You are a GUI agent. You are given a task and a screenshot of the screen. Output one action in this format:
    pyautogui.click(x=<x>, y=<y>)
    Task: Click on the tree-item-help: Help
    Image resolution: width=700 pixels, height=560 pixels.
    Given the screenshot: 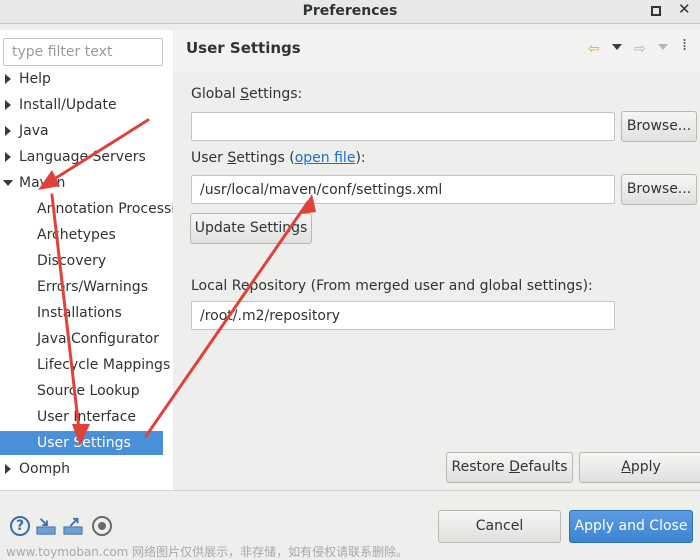 What is the action you would take?
    pyautogui.click(x=86, y=79)
    